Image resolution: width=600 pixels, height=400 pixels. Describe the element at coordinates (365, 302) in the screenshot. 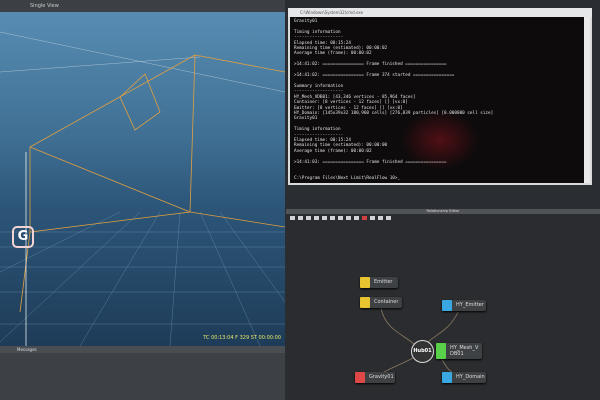

I see `container-icon` at that location.